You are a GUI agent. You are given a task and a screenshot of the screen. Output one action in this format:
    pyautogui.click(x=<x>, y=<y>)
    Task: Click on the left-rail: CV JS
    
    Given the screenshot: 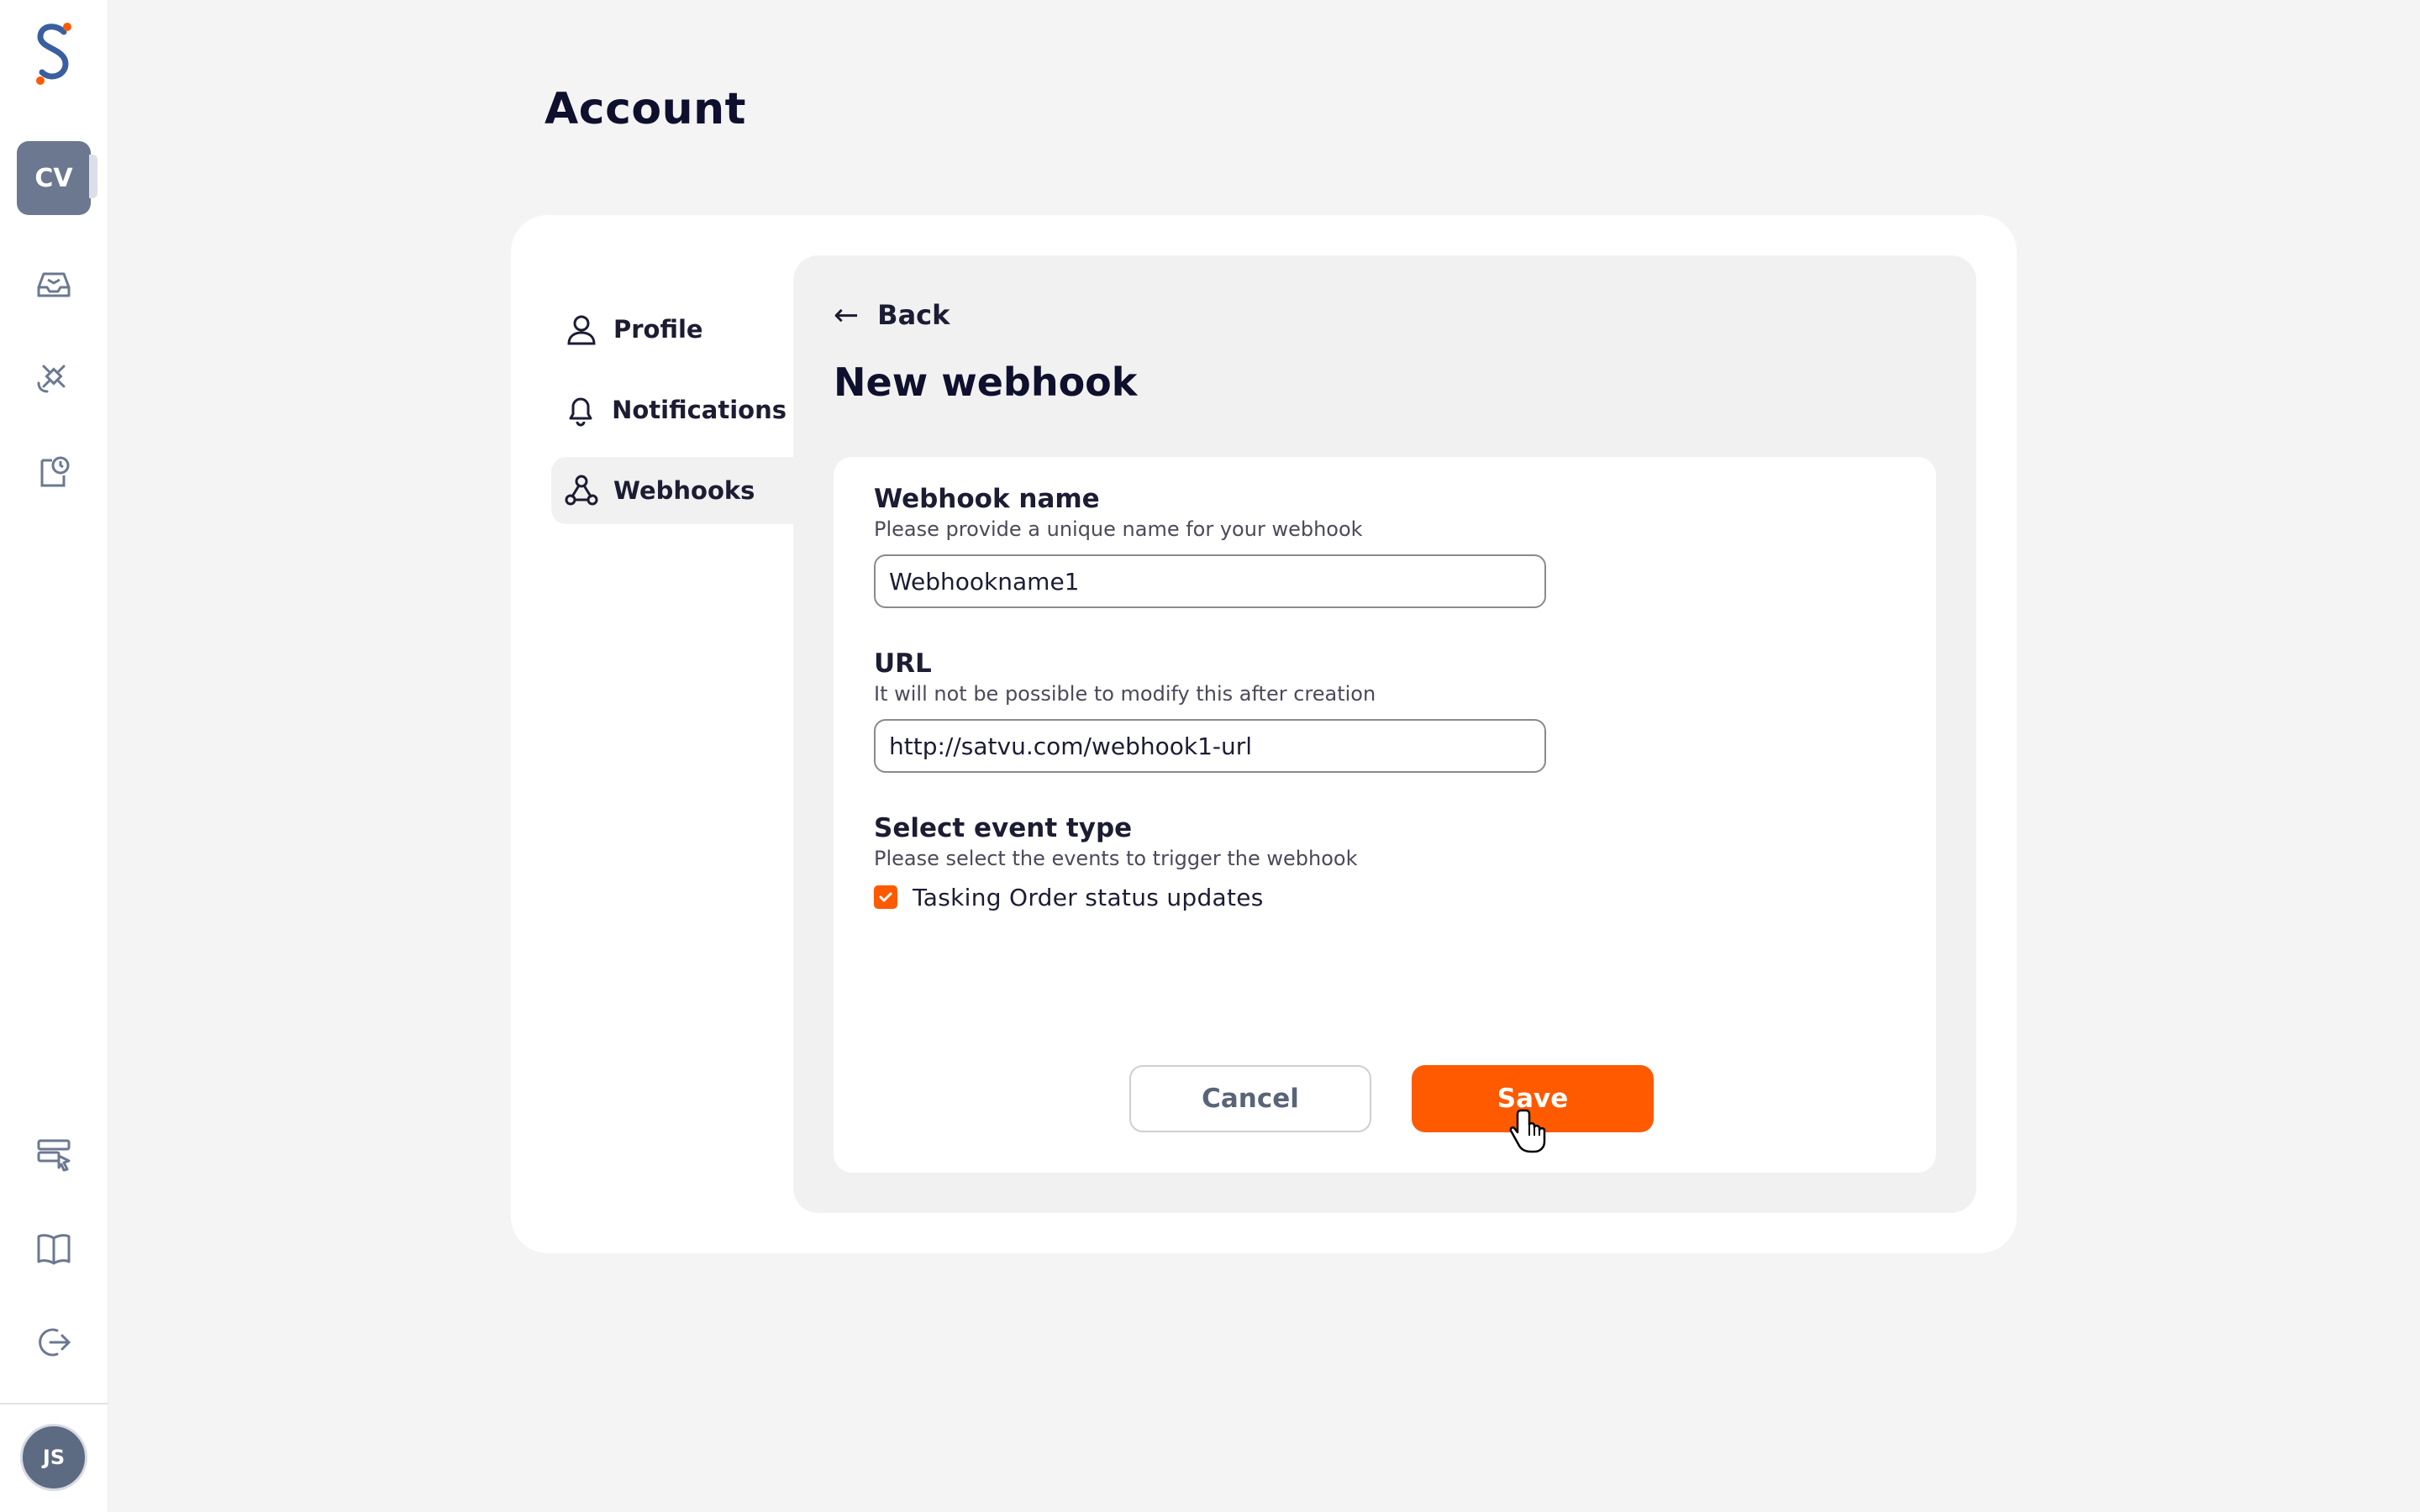 What is the action you would take?
    pyautogui.click(x=54, y=756)
    